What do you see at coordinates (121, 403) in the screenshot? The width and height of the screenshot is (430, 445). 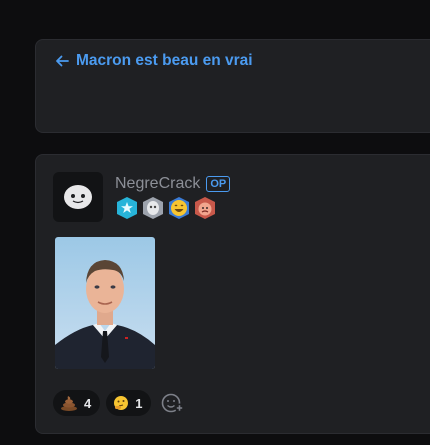 I see `thinking-emoji-icon` at bounding box center [121, 403].